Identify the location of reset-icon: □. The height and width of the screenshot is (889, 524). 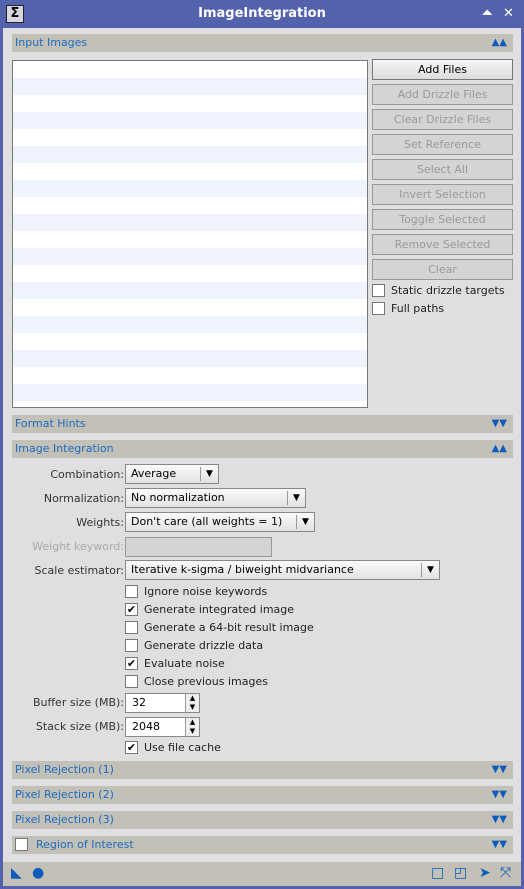
(437, 873).